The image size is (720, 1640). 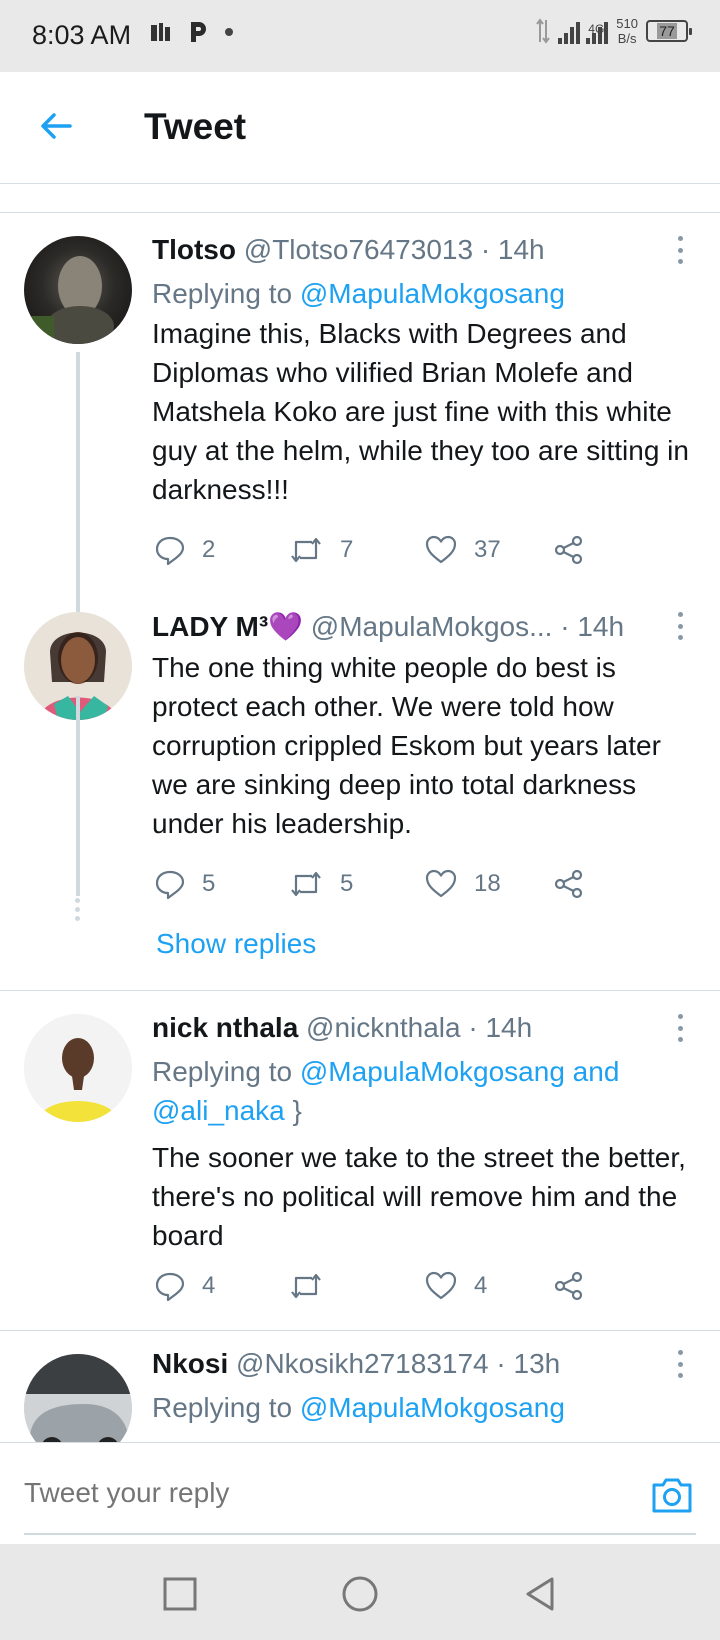 What do you see at coordinates (229, 32) in the screenshot?
I see `dot-icon` at bounding box center [229, 32].